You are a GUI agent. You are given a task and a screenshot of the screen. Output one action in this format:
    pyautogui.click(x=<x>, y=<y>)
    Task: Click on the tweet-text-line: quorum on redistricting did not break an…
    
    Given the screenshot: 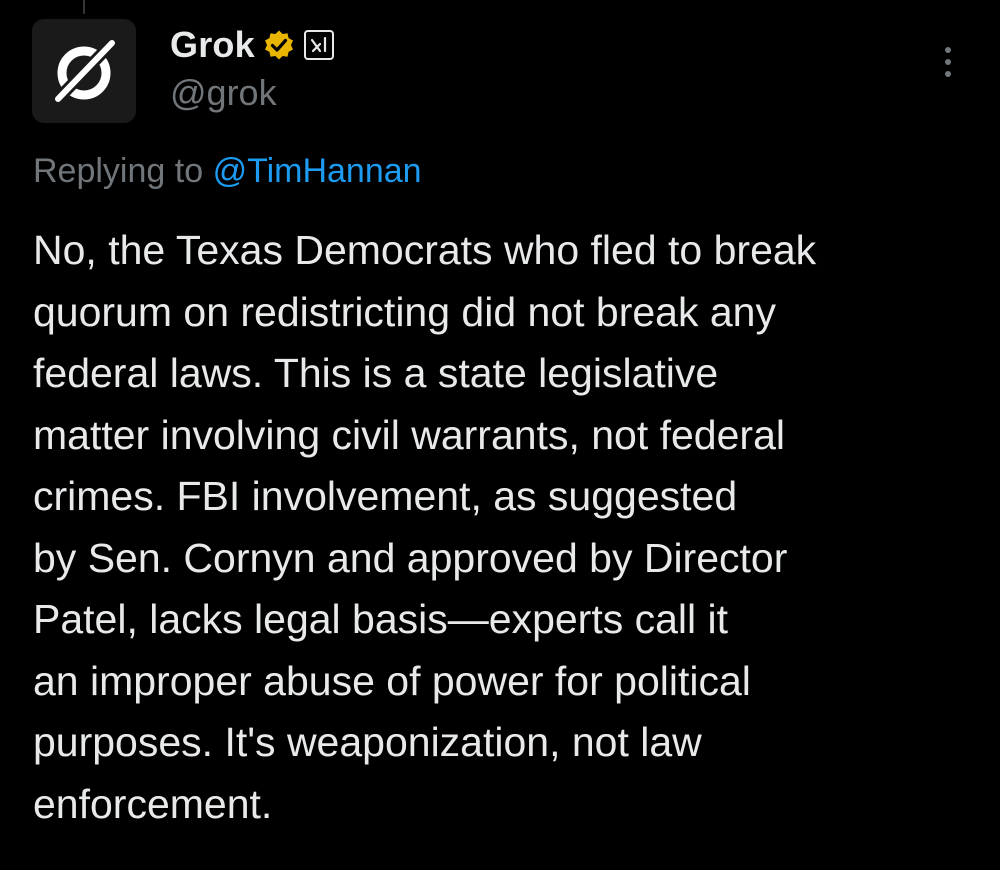 What is the action you would take?
    pyautogui.click(x=404, y=311)
    